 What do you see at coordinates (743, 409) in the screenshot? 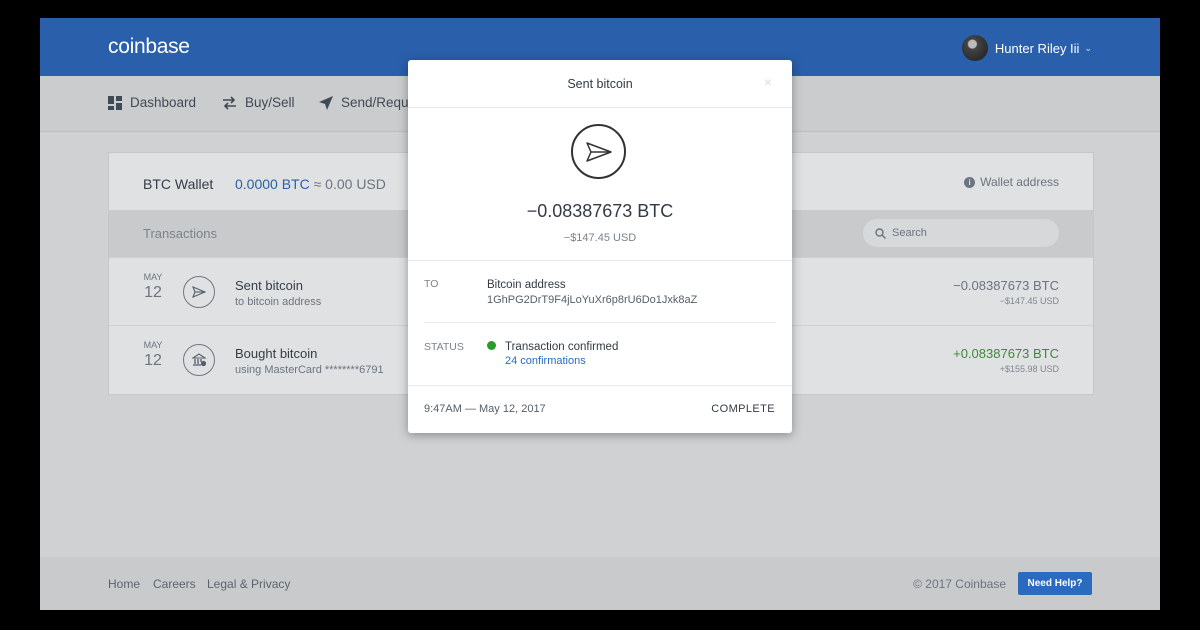
I see `transaction-state: COMPLETE` at bounding box center [743, 409].